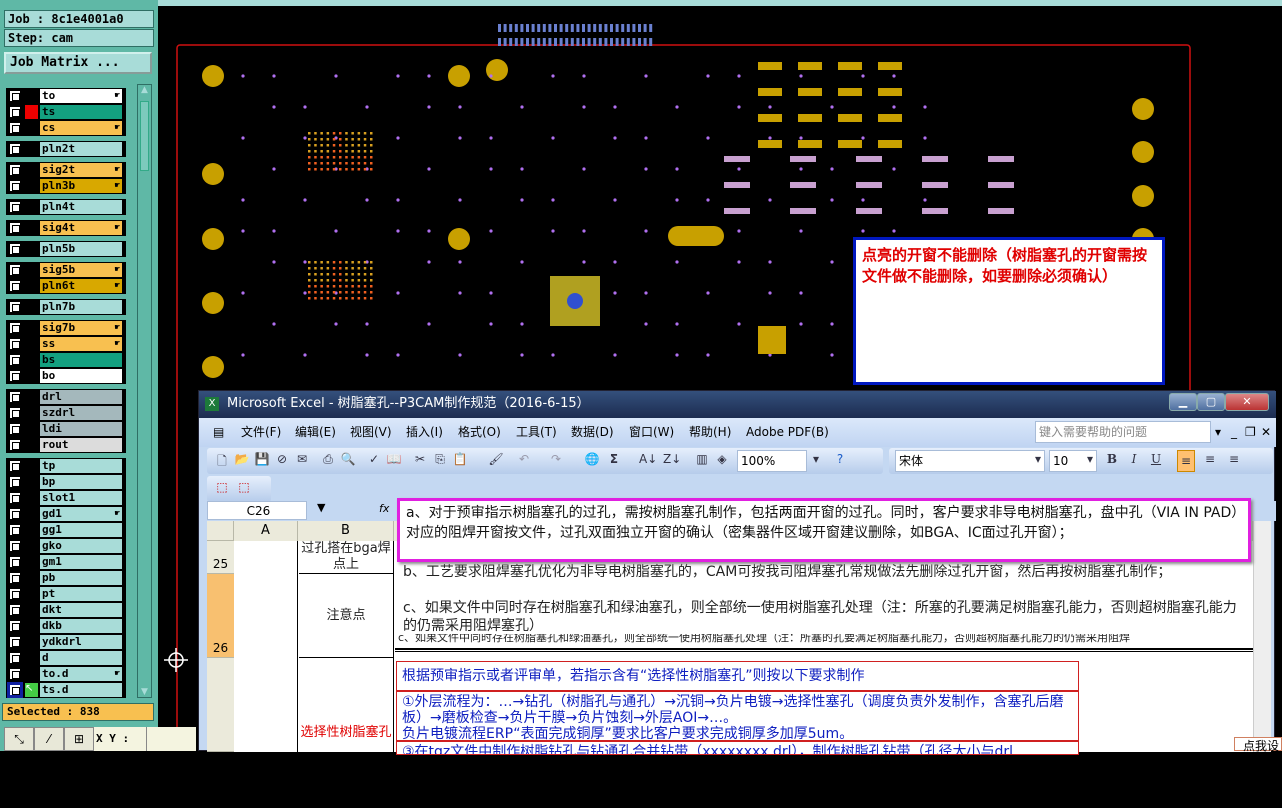 The height and width of the screenshot is (808, 1282). What do you see at coordinates (81, 482) in the screenshot?
I see `layer-name: bp` at bounding box center [81, 482].